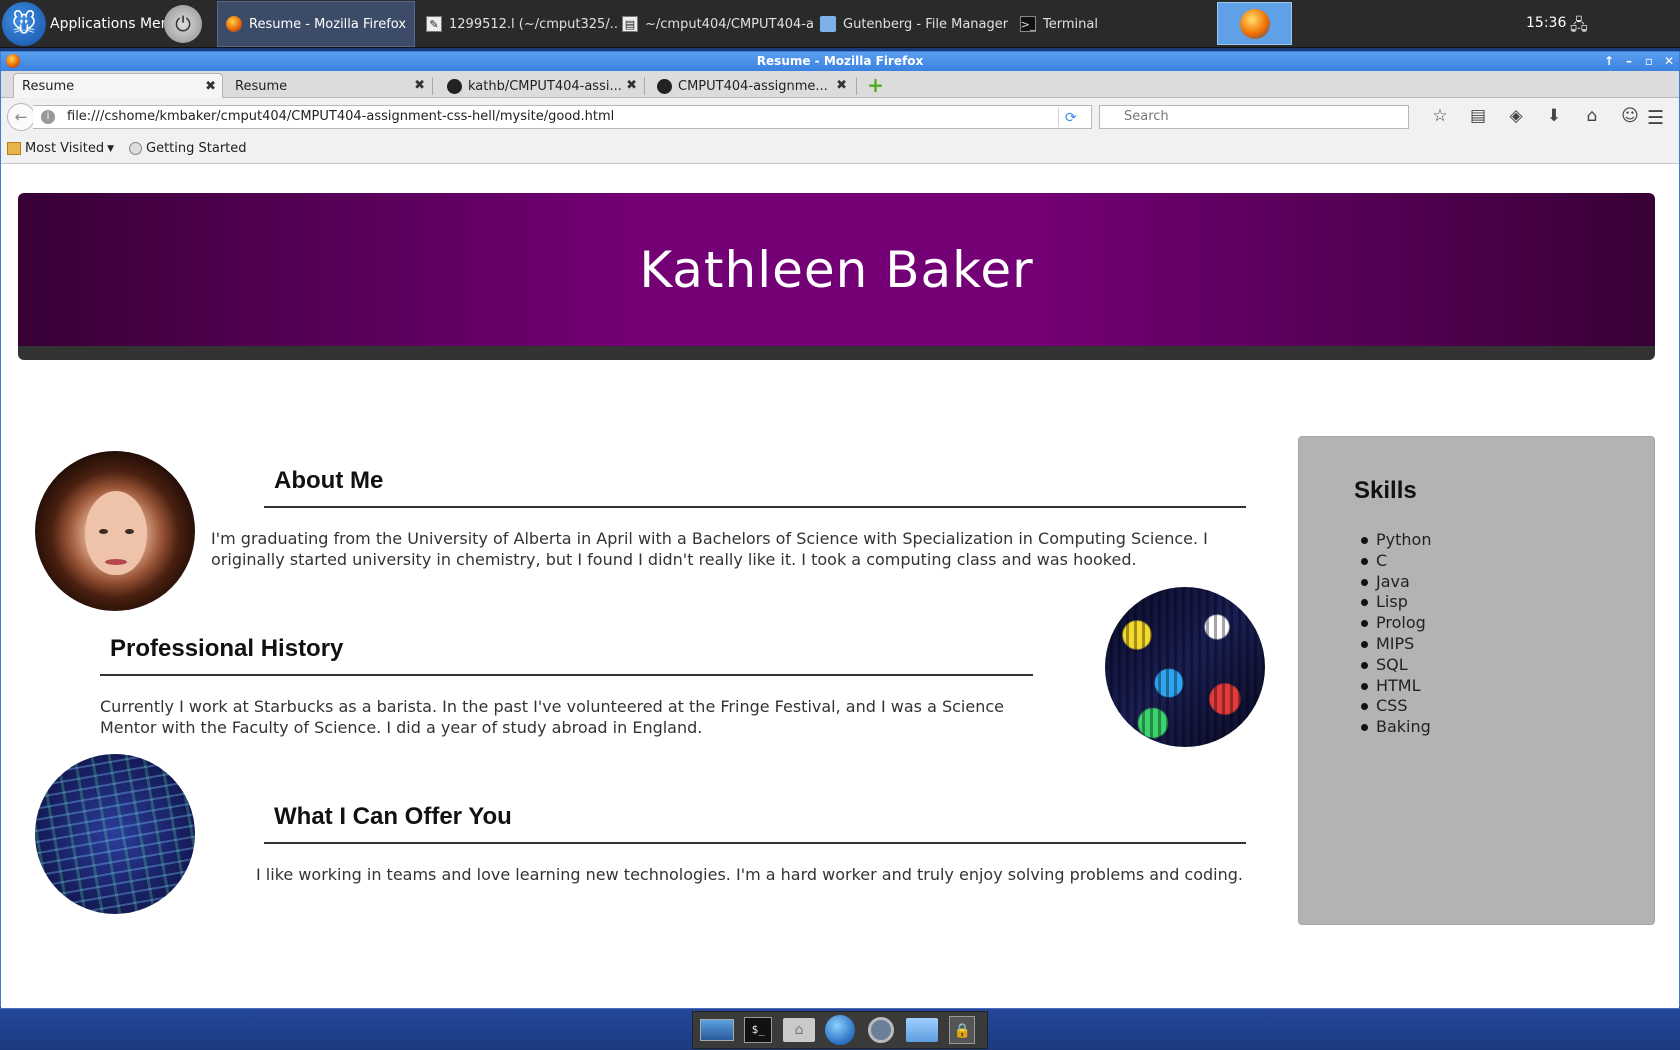  I want to click on task-label: Gutenberg - File Manager, so click(926, 24).